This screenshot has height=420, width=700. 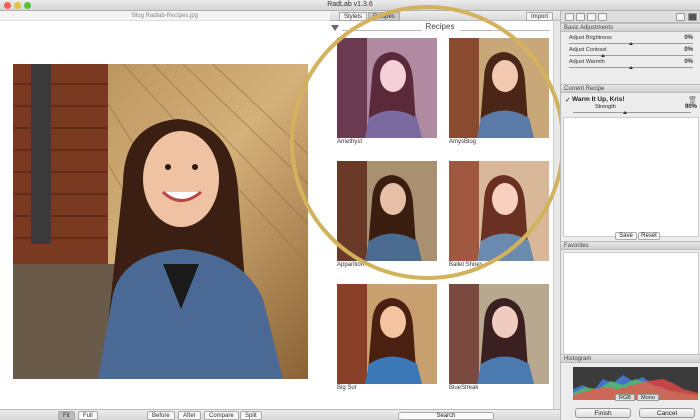 I want to click on recipes-search-bar: Search, so click(x=445, y=414).